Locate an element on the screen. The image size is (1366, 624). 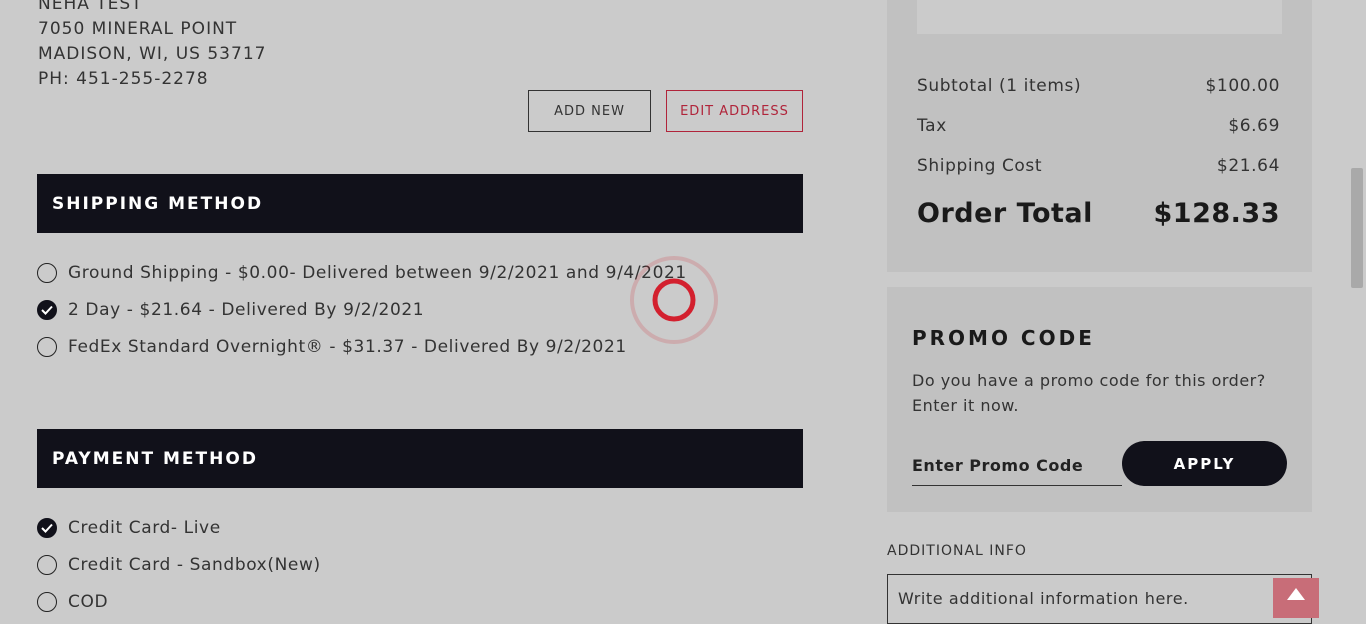
promo-code-title: PROMO CODE is located at coordinates (1003, 338).